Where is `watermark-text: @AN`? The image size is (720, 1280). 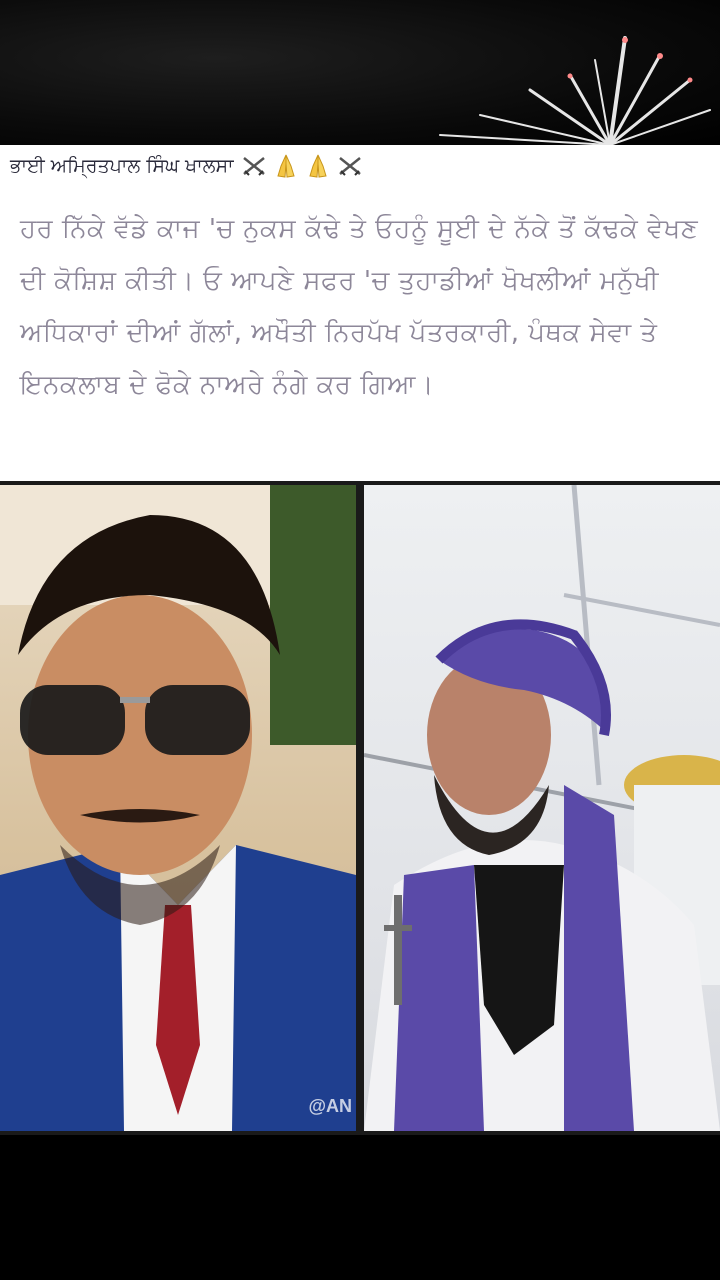
watermark-text: @AN is located at coordinates (330, 1106).